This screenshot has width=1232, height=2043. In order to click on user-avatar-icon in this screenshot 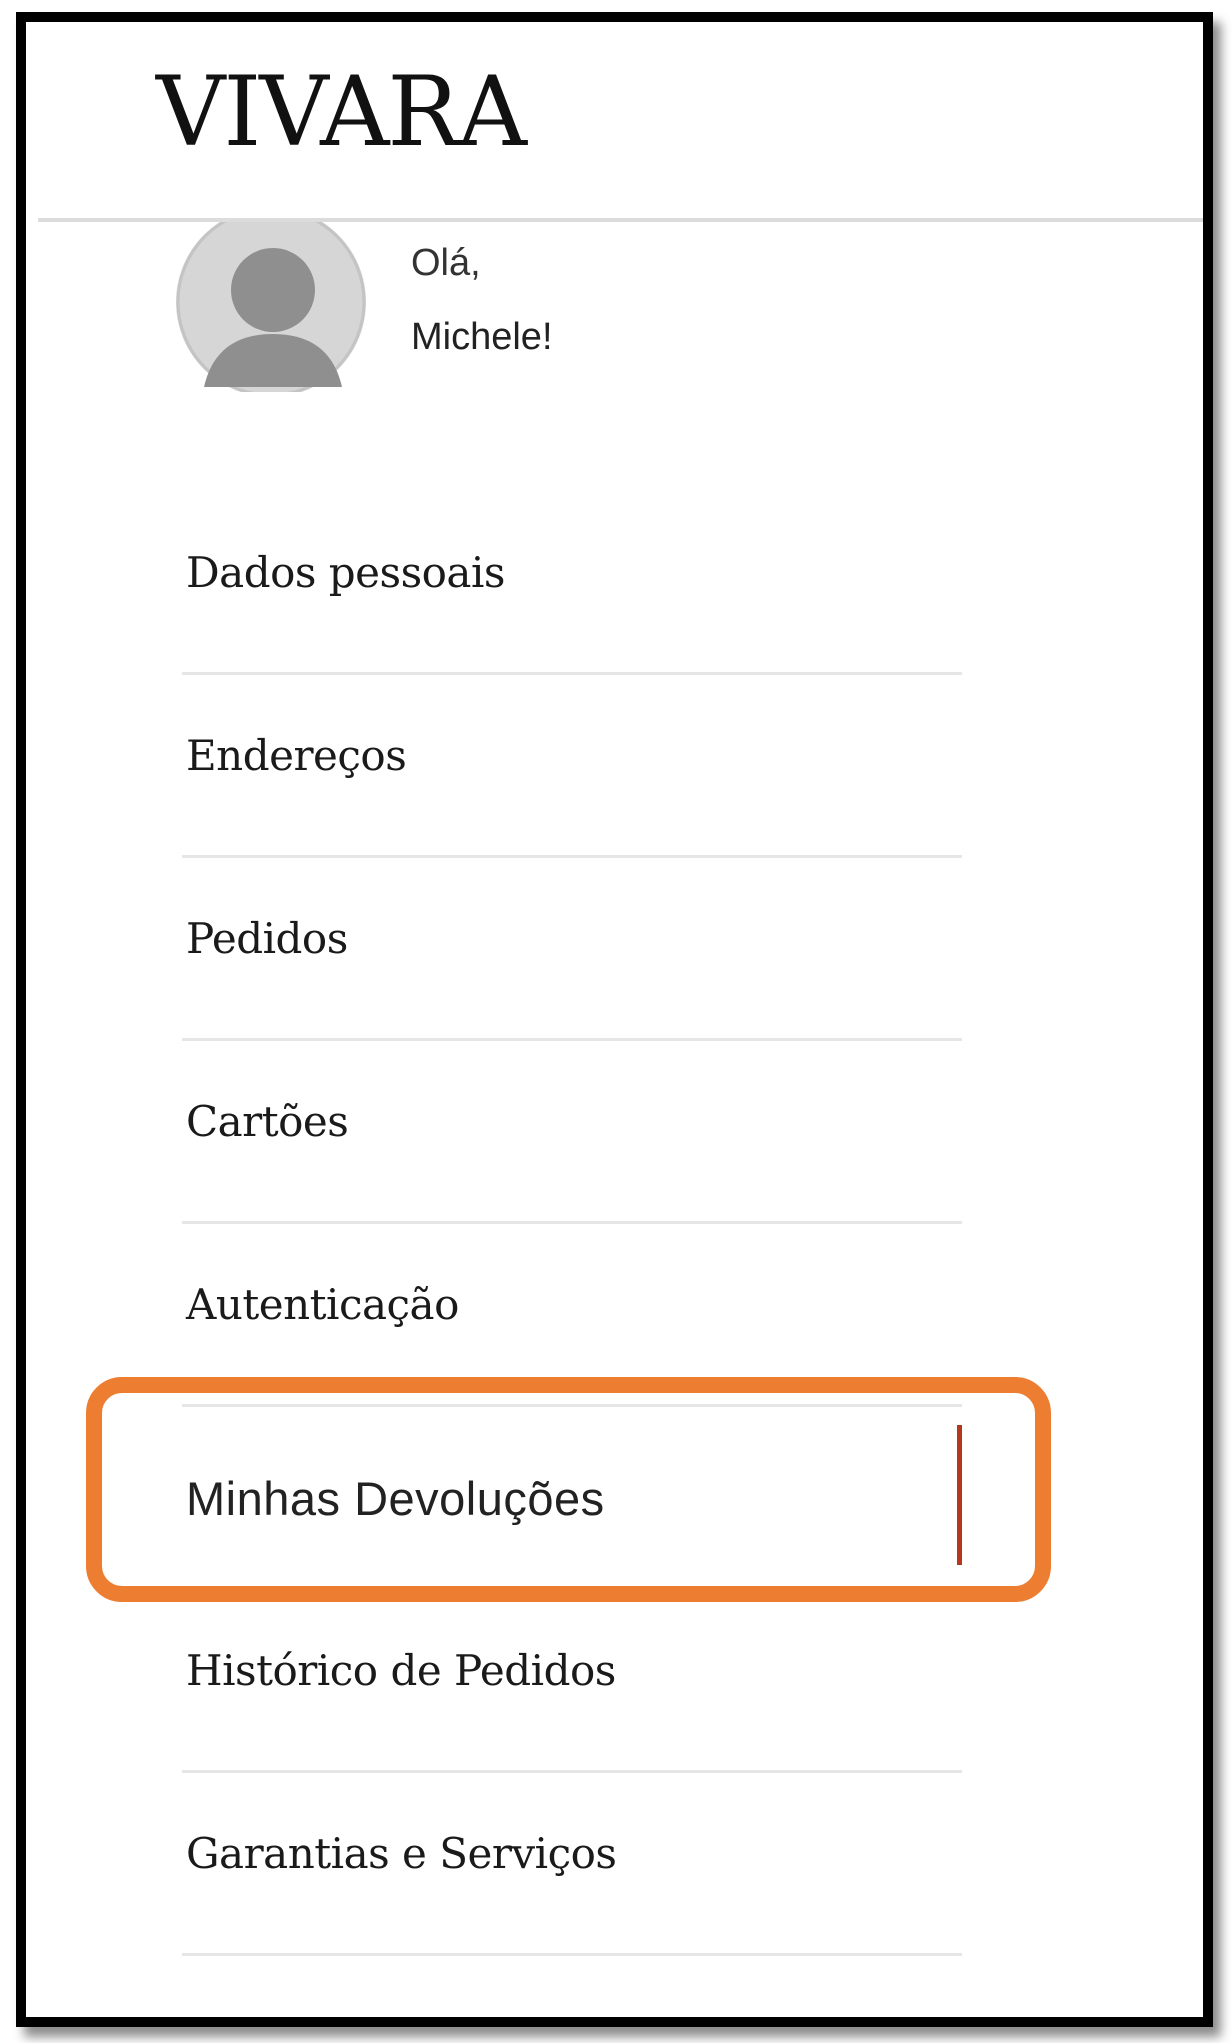, I will do `click(271, 307)`.